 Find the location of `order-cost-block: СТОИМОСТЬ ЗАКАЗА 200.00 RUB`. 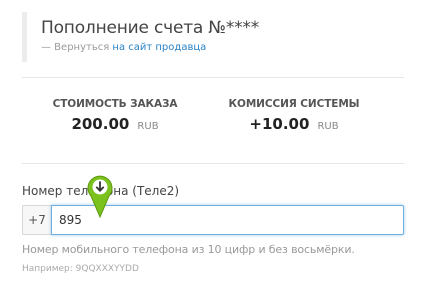

order-cost-block: СТОИМОСТЬ ЗАКАЗА 200.00 RUB is located at coordinates (115, 115).